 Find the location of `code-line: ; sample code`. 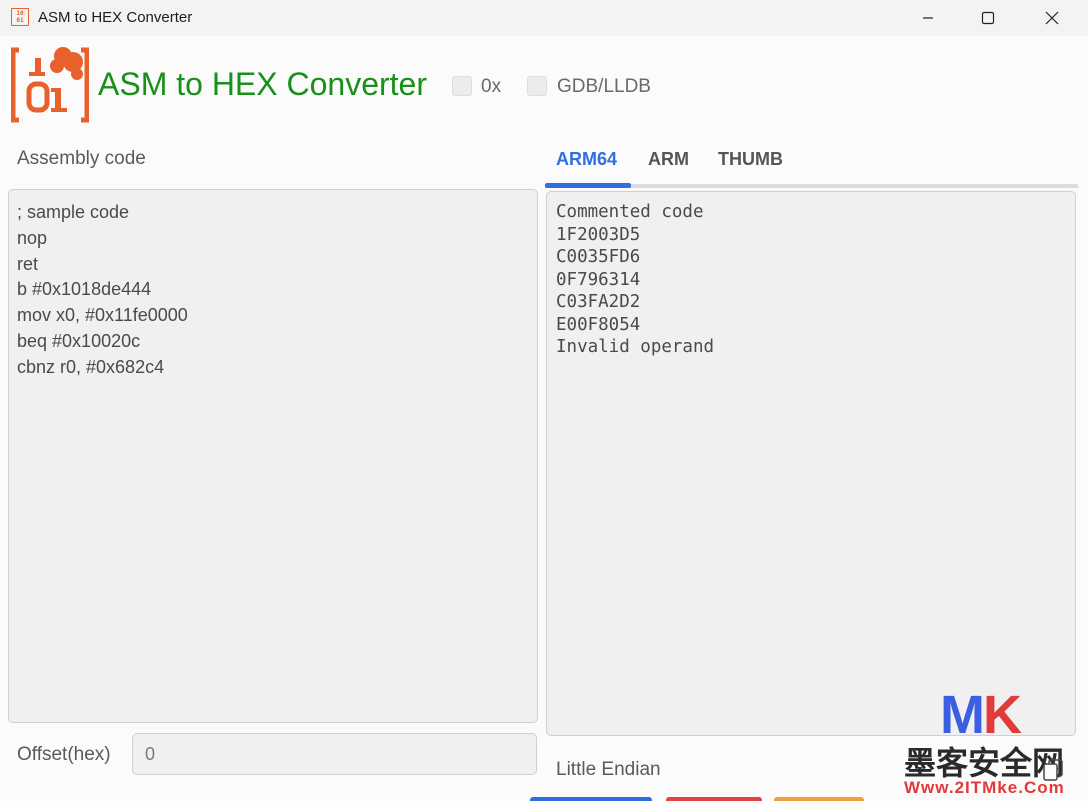

code-line: ; sample code is located at coordinates (73, 212).